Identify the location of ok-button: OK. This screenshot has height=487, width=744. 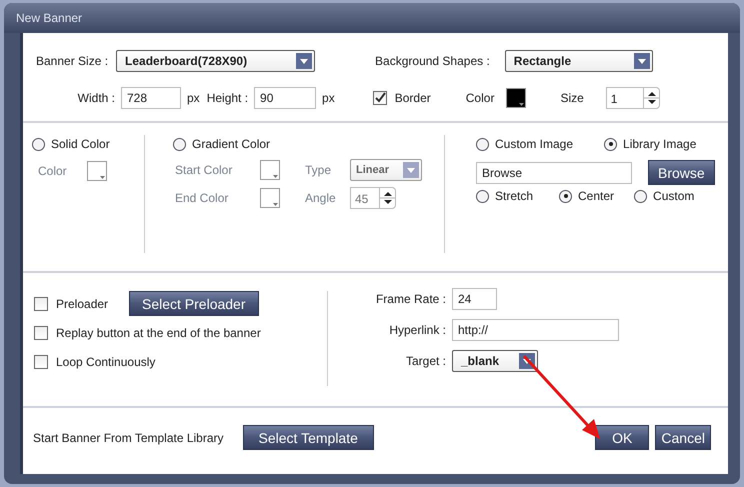
(622, 437).